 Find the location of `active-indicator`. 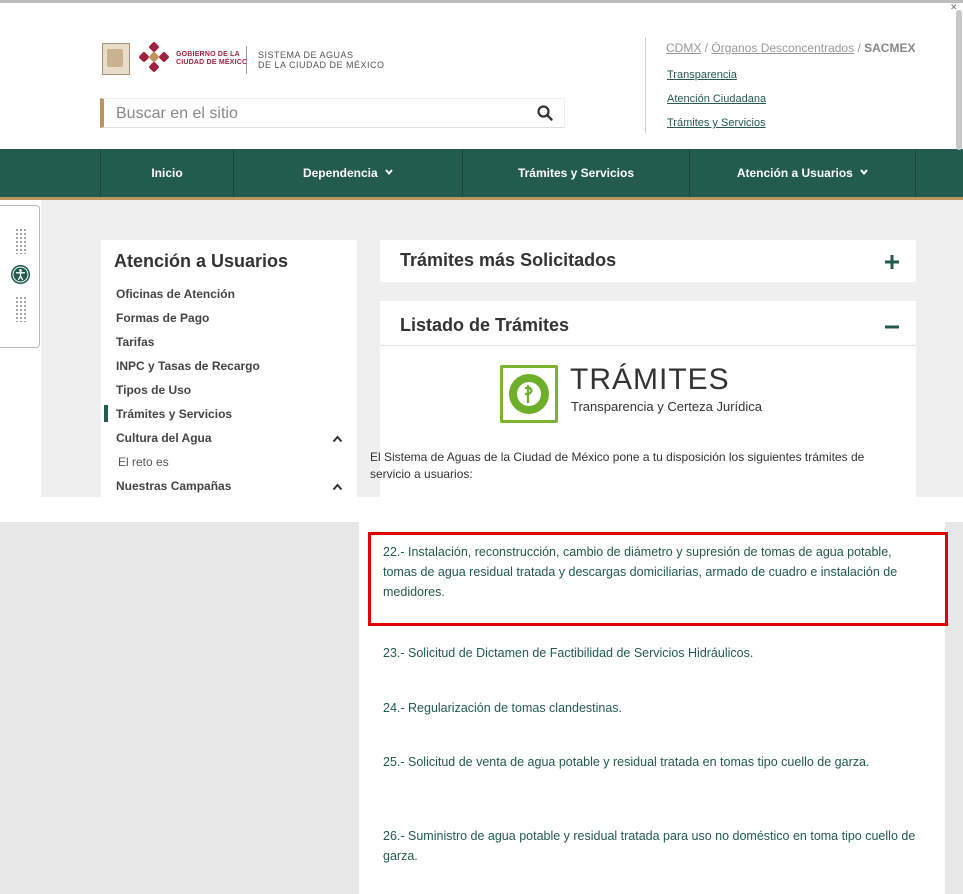

active-indicator is located at coordinates (106, 413).